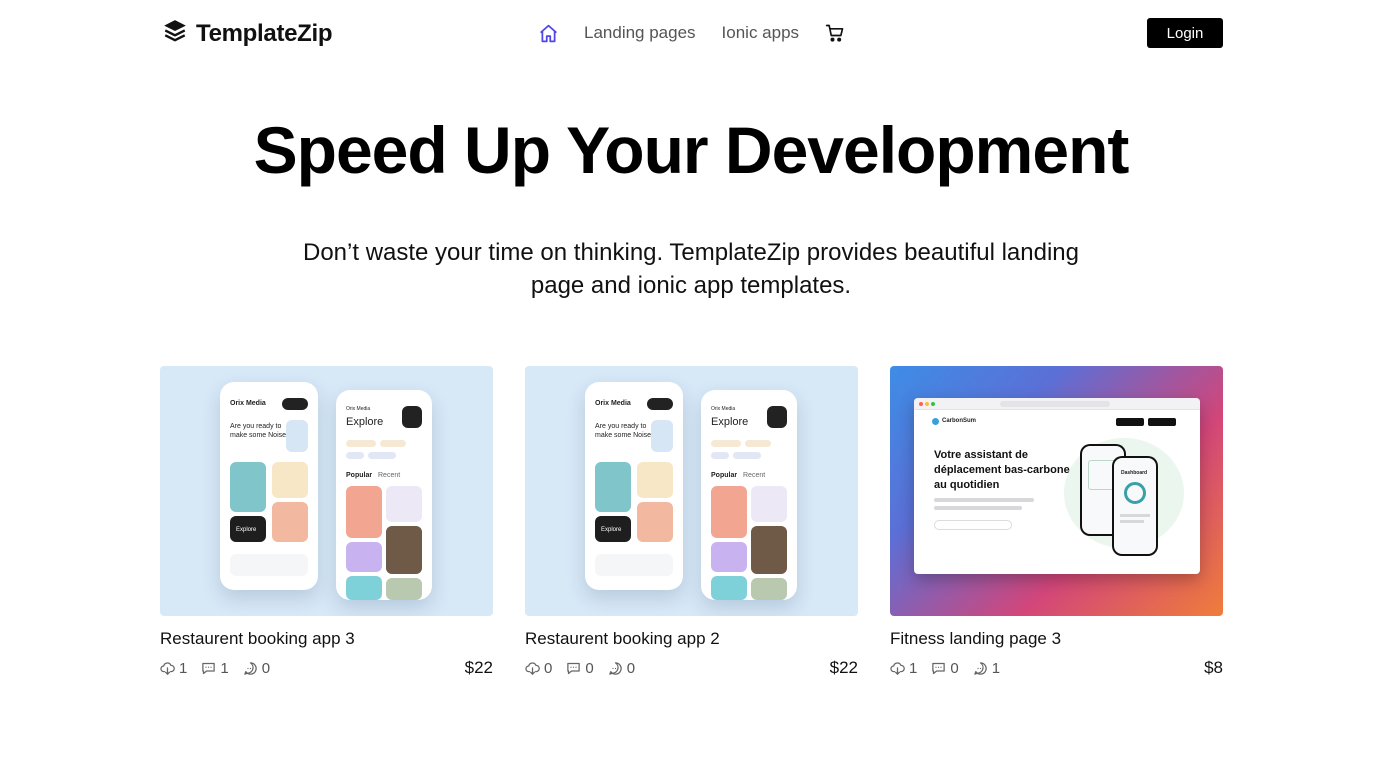  What do you see at coordinates (264, 33) in the screenshot?
I see `brand-name: TemplateZip` at bounding box center [264, 33].